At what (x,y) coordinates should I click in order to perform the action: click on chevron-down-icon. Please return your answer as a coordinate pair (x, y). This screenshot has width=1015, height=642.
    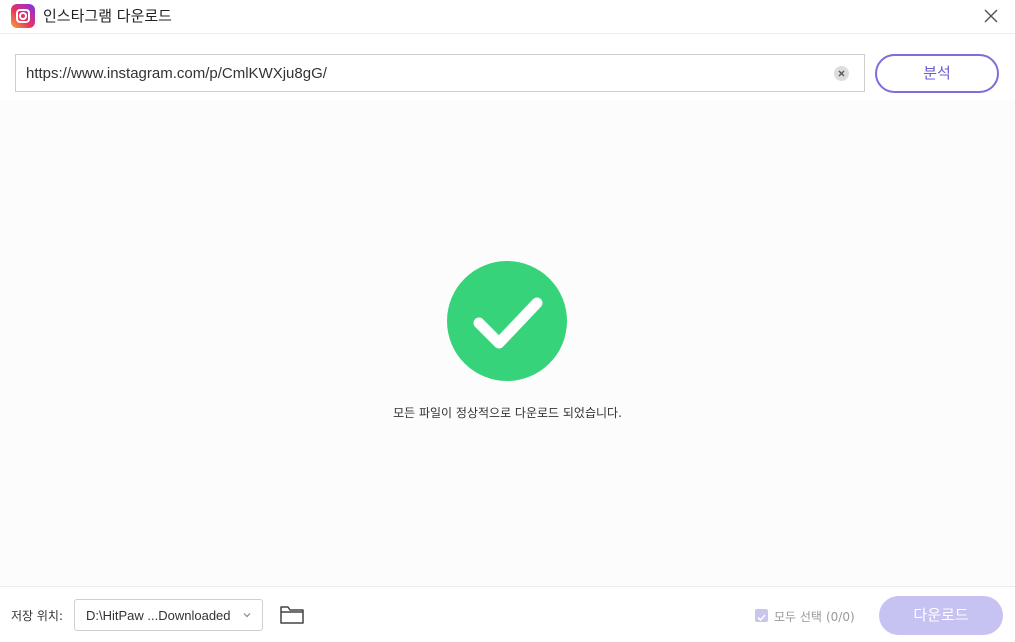
    Looking at the image, I should click on (247, 615).